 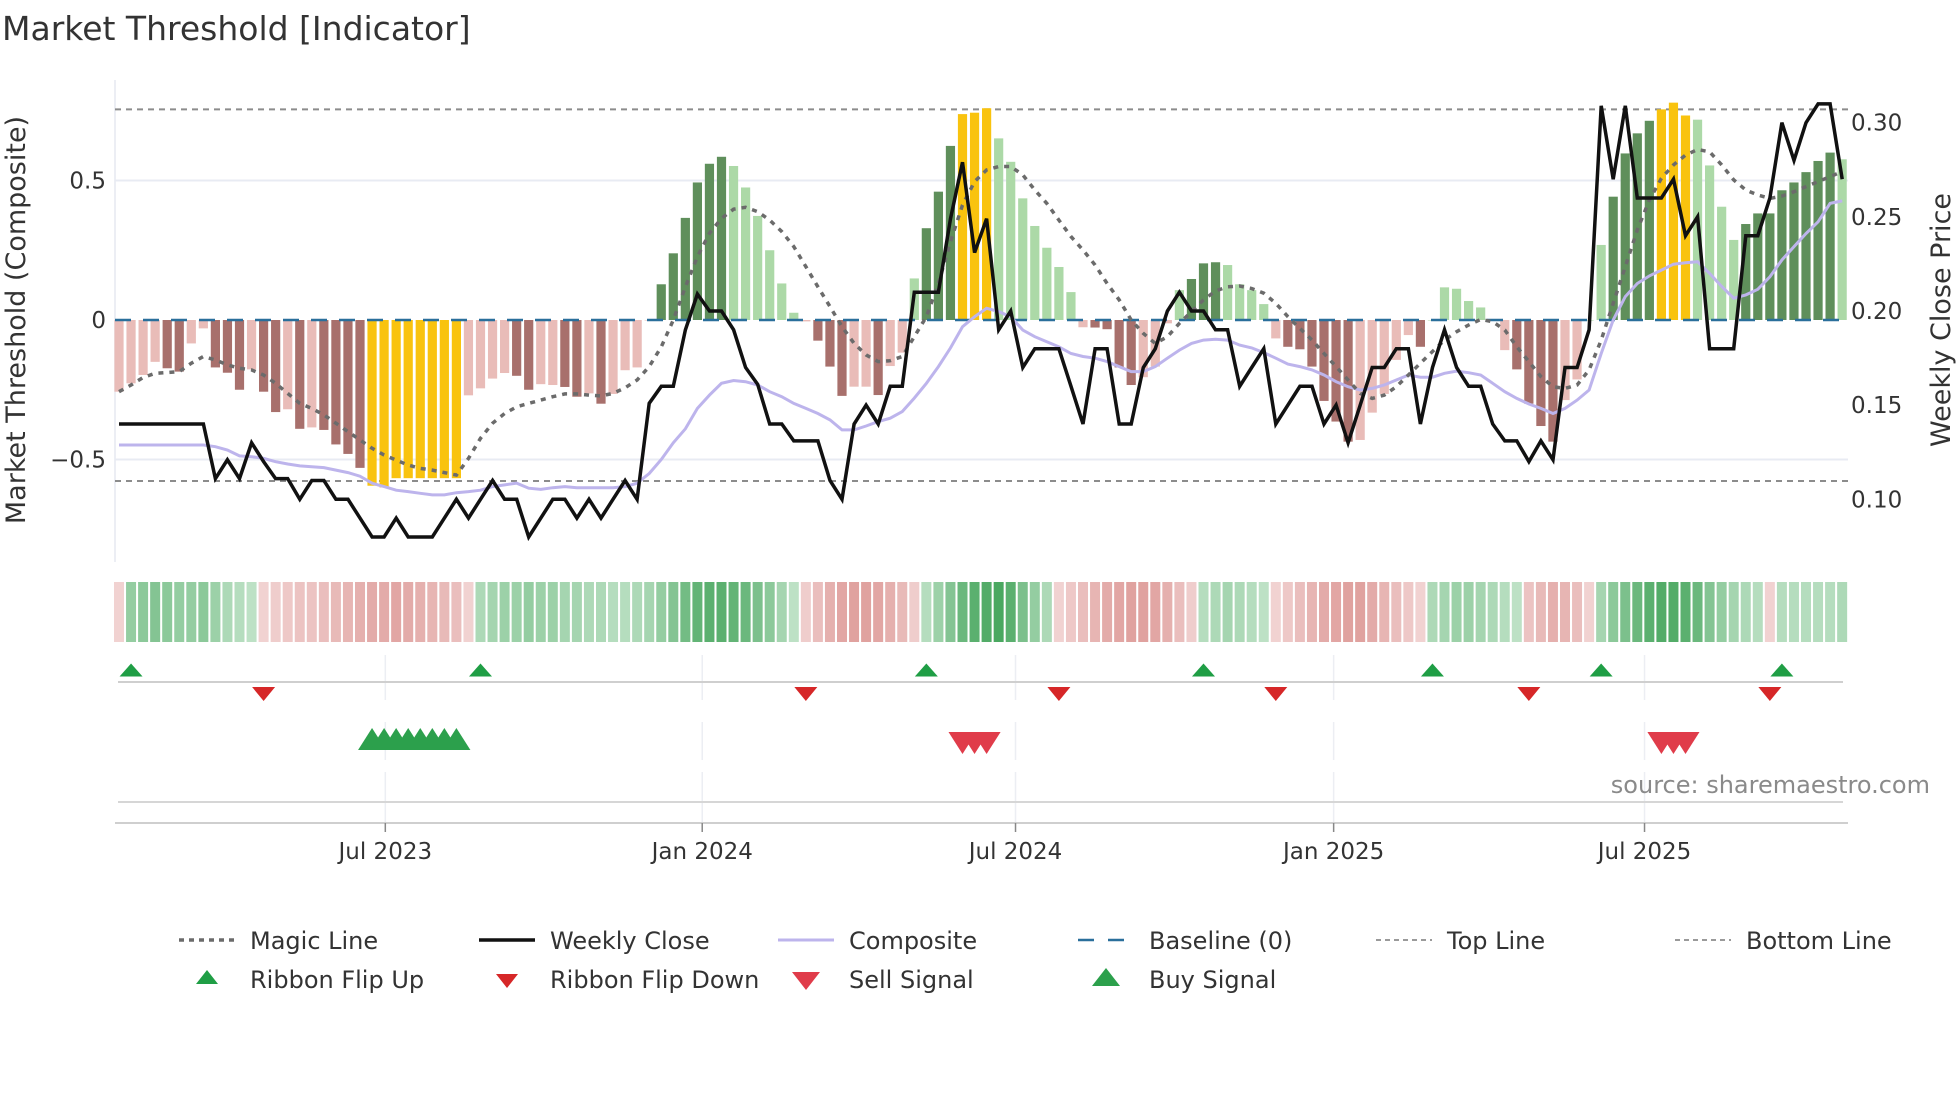 I want to click on legend-label: Bottom Line, so click(x=1819, y=941).